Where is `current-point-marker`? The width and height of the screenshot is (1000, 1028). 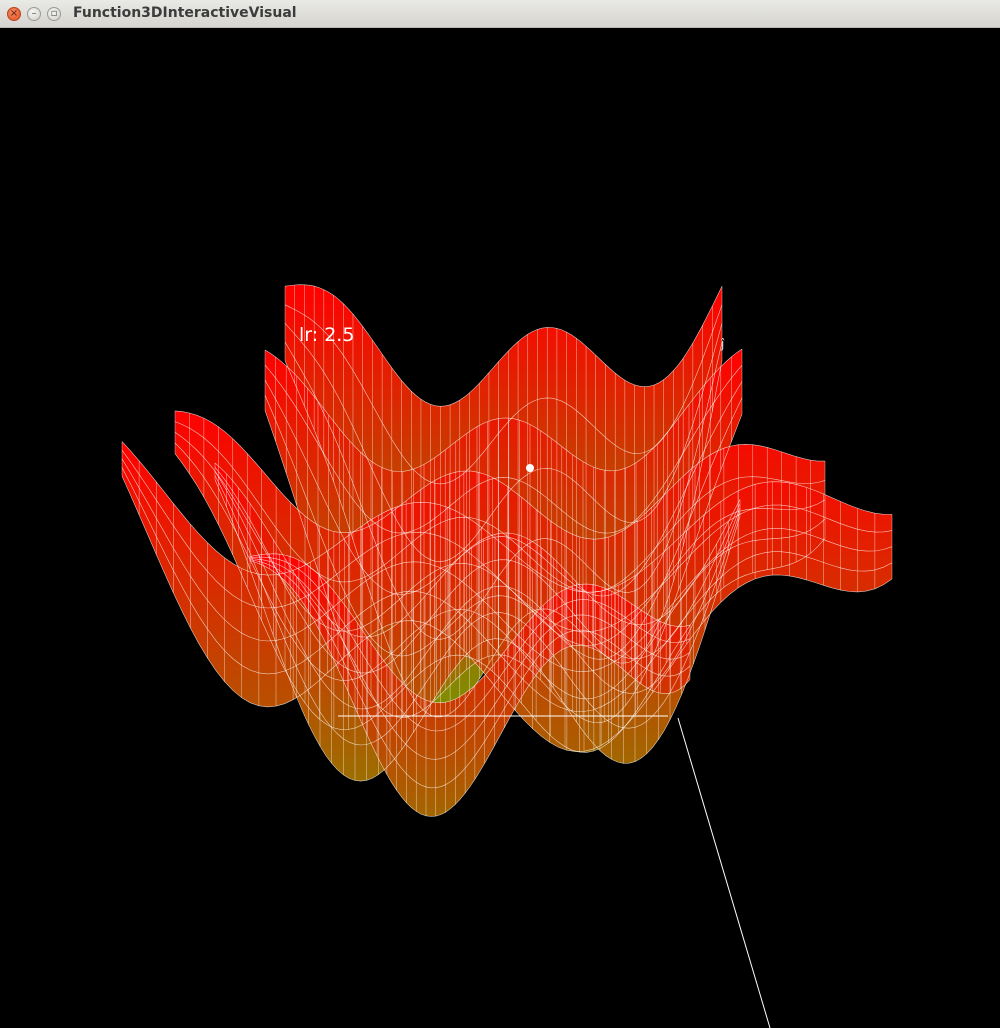 current-point-marker is located at coordinates (530, 468).